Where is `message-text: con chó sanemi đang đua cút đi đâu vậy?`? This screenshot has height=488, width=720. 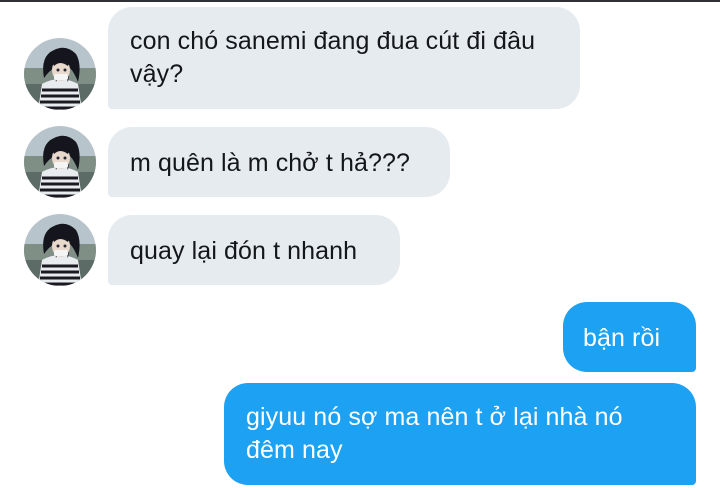 message-text: con chó sanemi đang đua cút đi đâu vậy? is located at coordinates (333, 57).